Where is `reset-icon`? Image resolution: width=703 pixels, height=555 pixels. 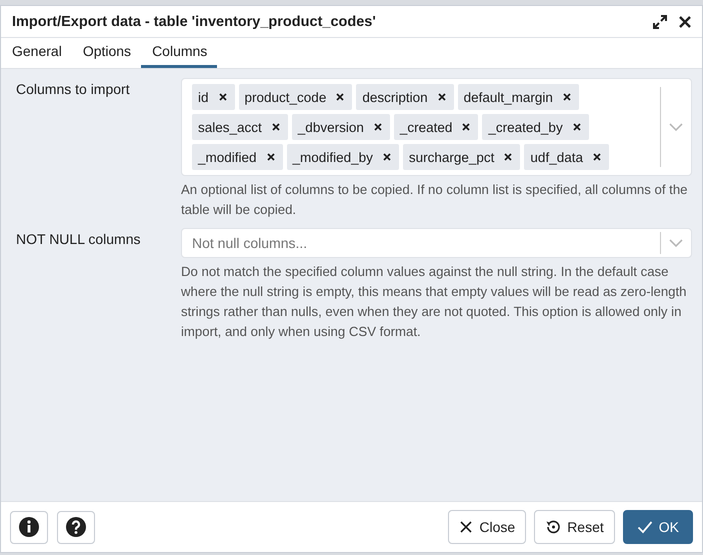 reset-icon is located at coordinates (553, 527).